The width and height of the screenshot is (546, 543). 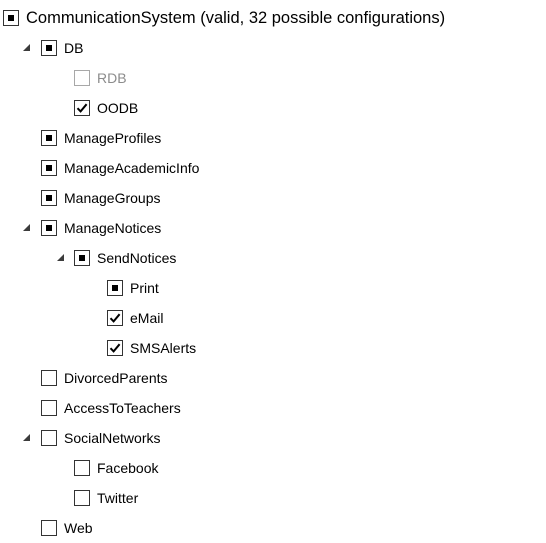 I want to click on tree-item-accesstoteachers: AccessToTeachers, so click(x=273, y=408).